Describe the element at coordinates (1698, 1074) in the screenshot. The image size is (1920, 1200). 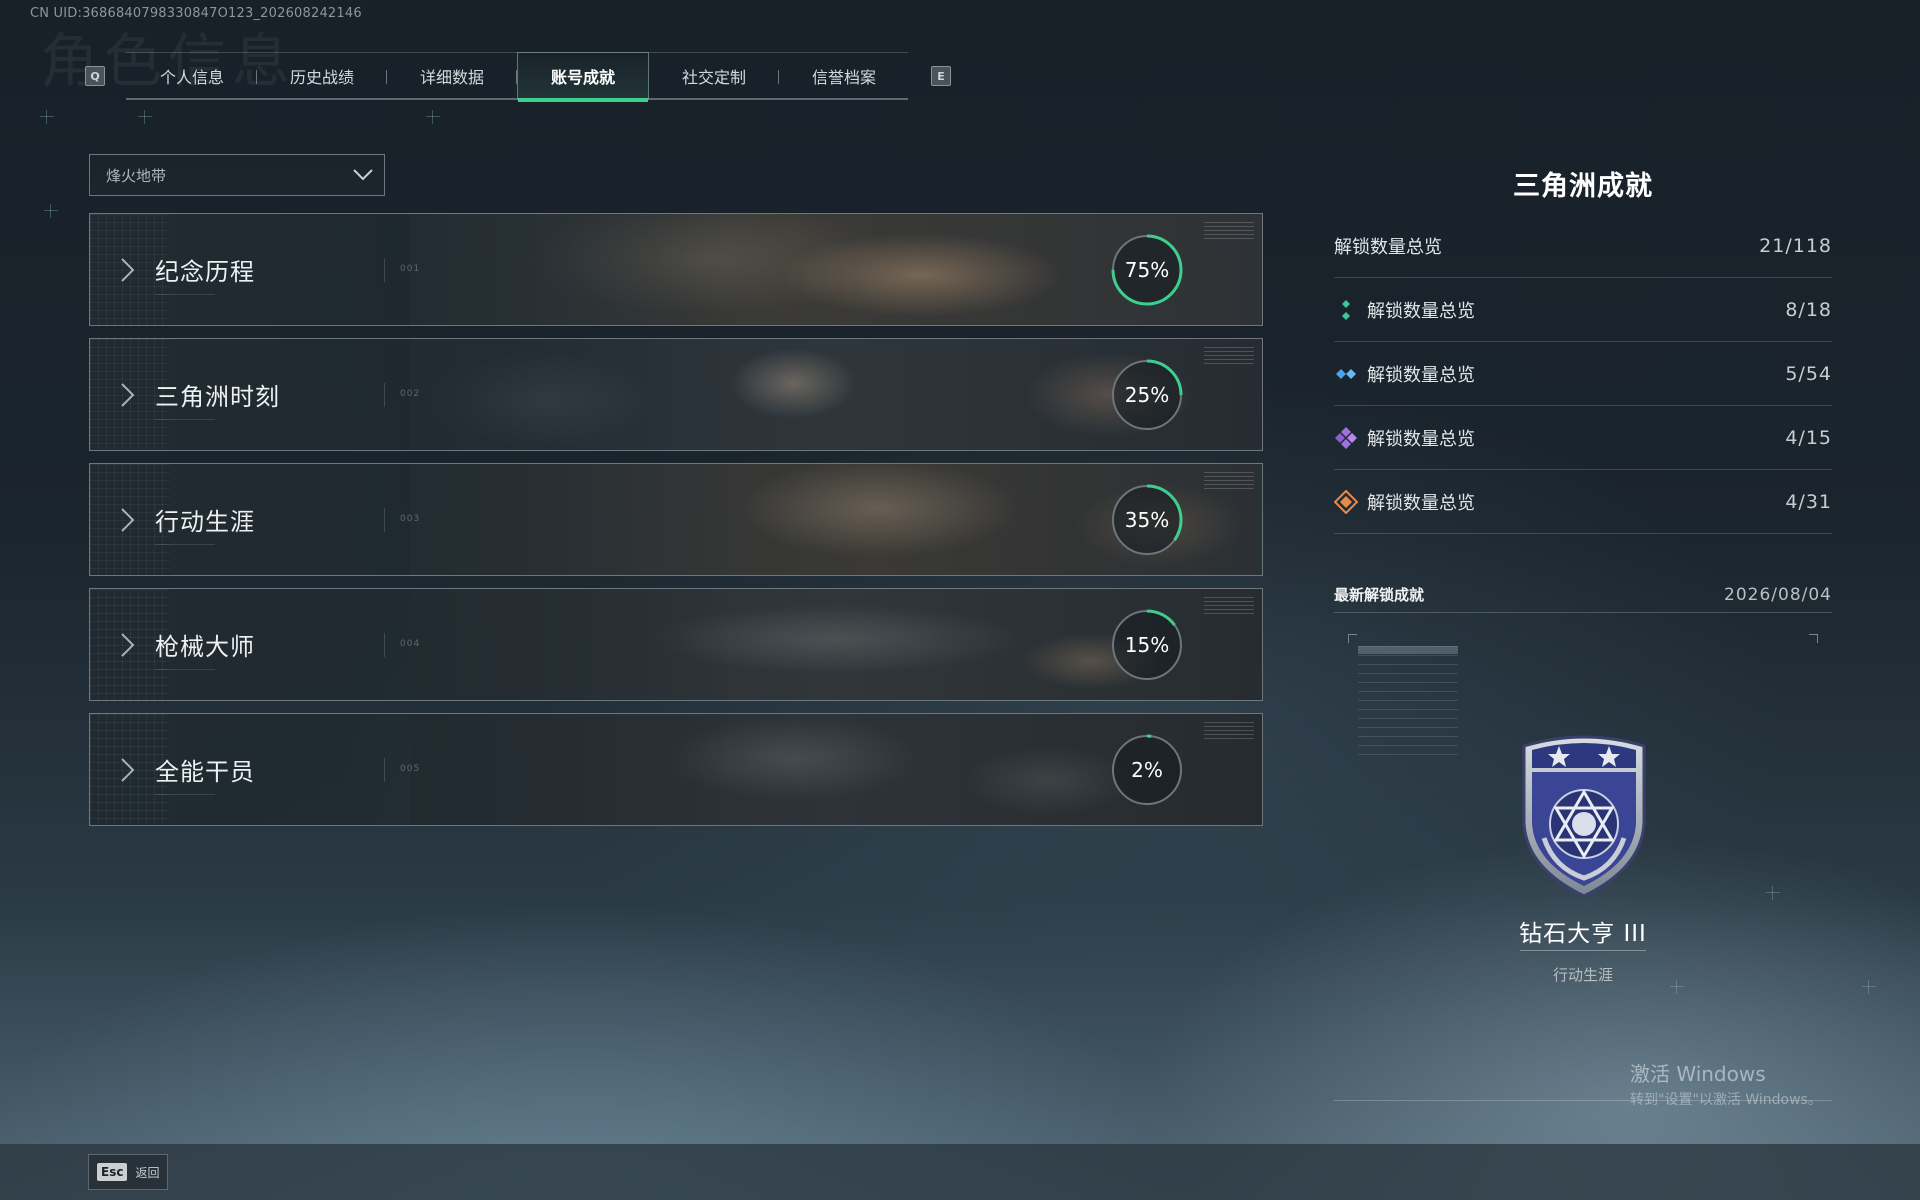
I see `watermark-line1: 激活 Windows` at that location.